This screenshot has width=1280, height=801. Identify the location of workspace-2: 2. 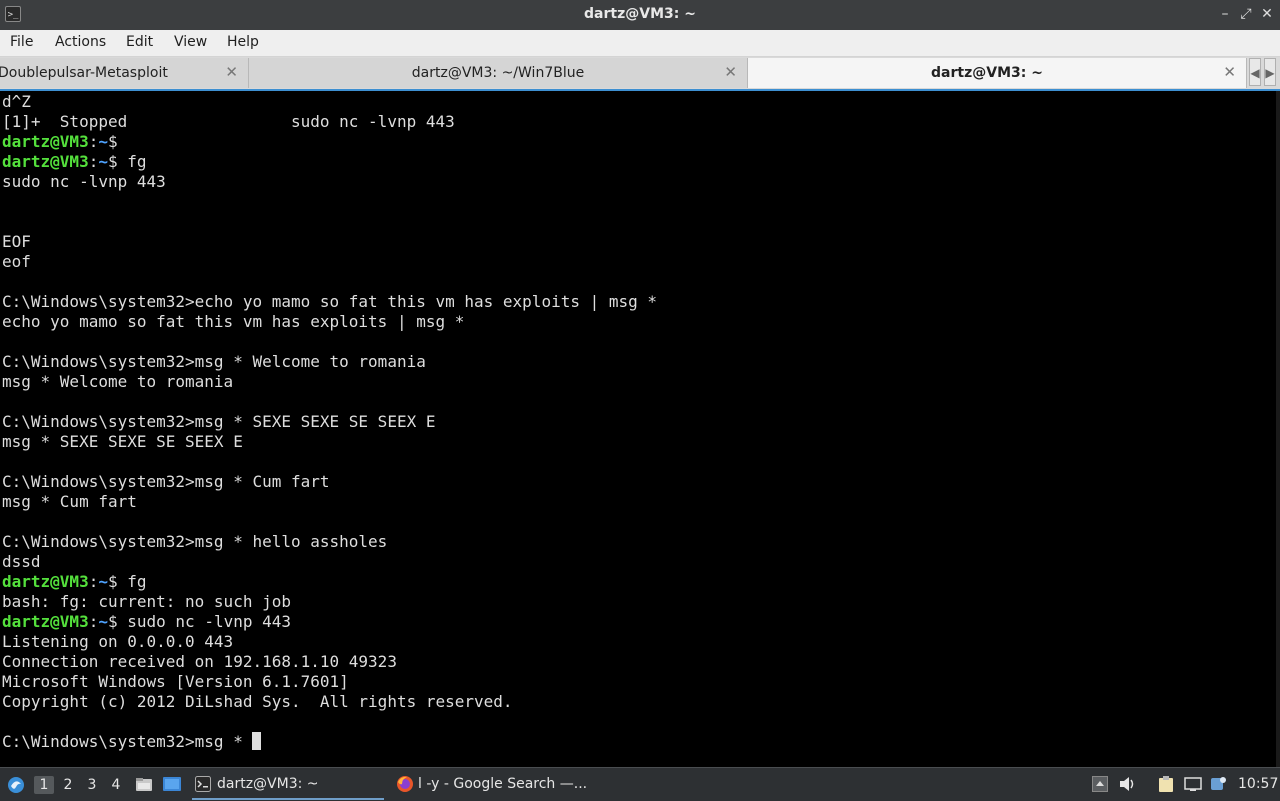
(68, 785).